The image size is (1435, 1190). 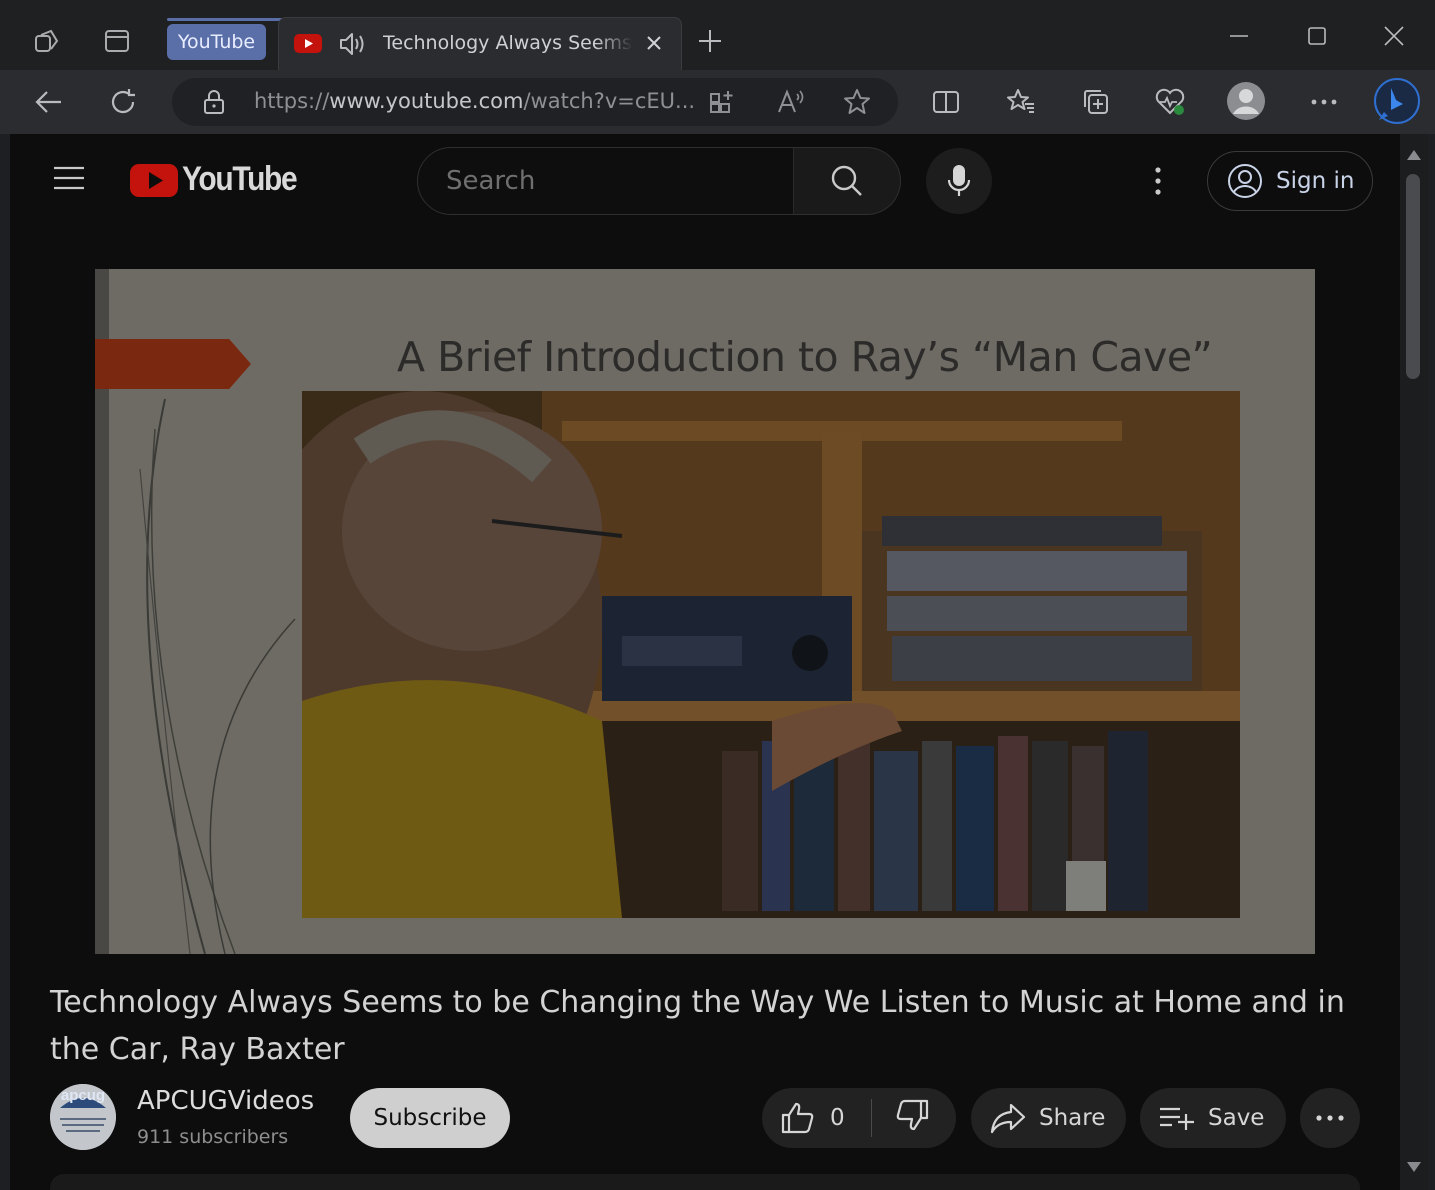 I want to click on copilot-bing-icon, so click(x=1397, y=101).